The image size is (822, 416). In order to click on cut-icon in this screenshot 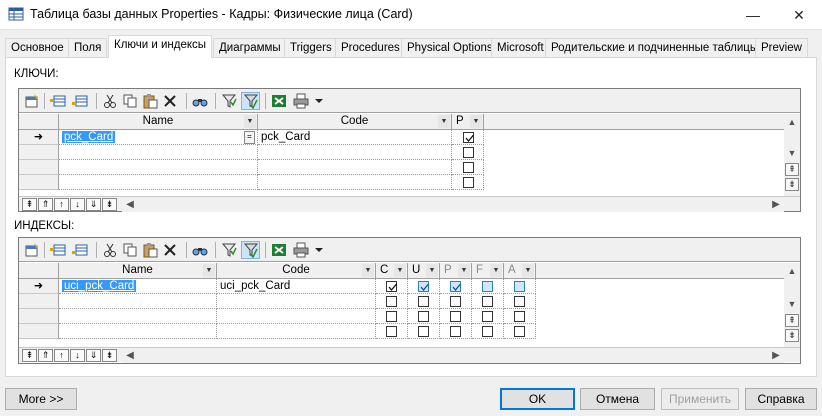, I will do `click(110, 101)`.